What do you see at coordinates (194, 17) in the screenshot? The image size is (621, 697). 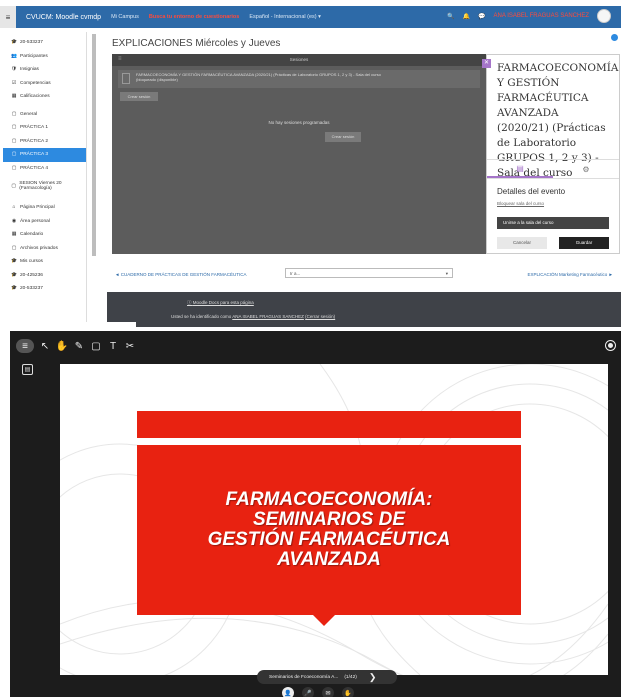 I see `nav-link-cuestionarios: Busca tu entorno de cuestionarios` at bounding box center [194, 17].